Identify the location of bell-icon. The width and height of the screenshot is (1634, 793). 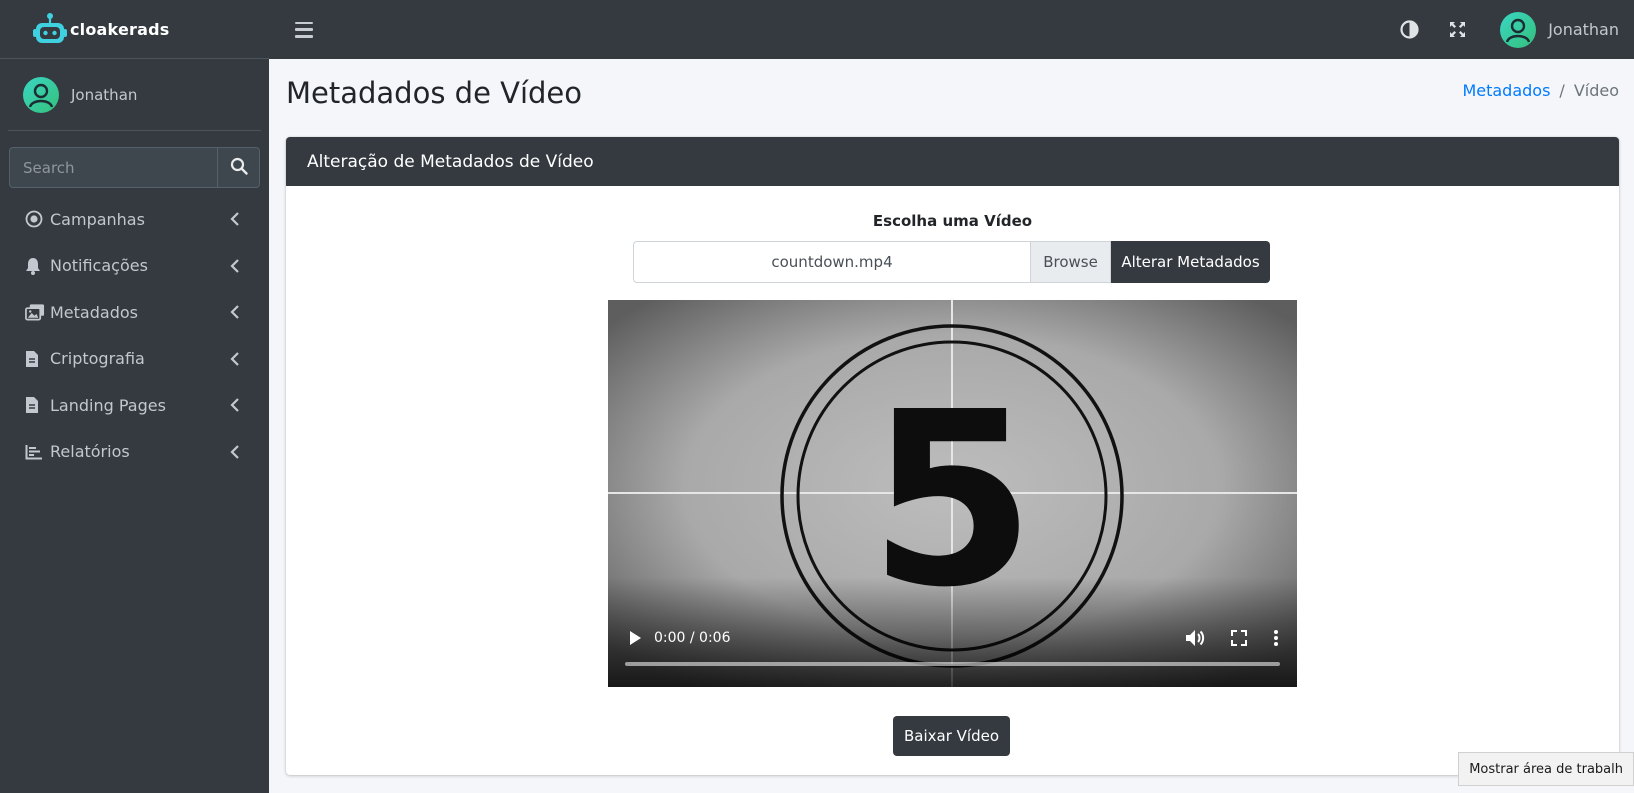
(35, 266).